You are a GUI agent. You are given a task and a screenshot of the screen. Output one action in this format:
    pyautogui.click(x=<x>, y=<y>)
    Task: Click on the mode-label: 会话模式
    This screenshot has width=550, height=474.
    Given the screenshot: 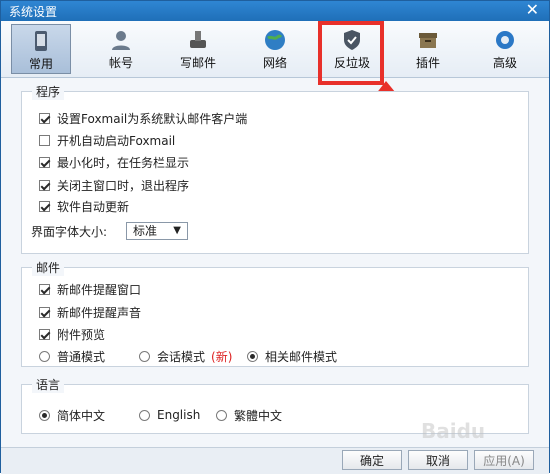 What is the action you would take?
    pyautogui.click(x=181, y=356)
    